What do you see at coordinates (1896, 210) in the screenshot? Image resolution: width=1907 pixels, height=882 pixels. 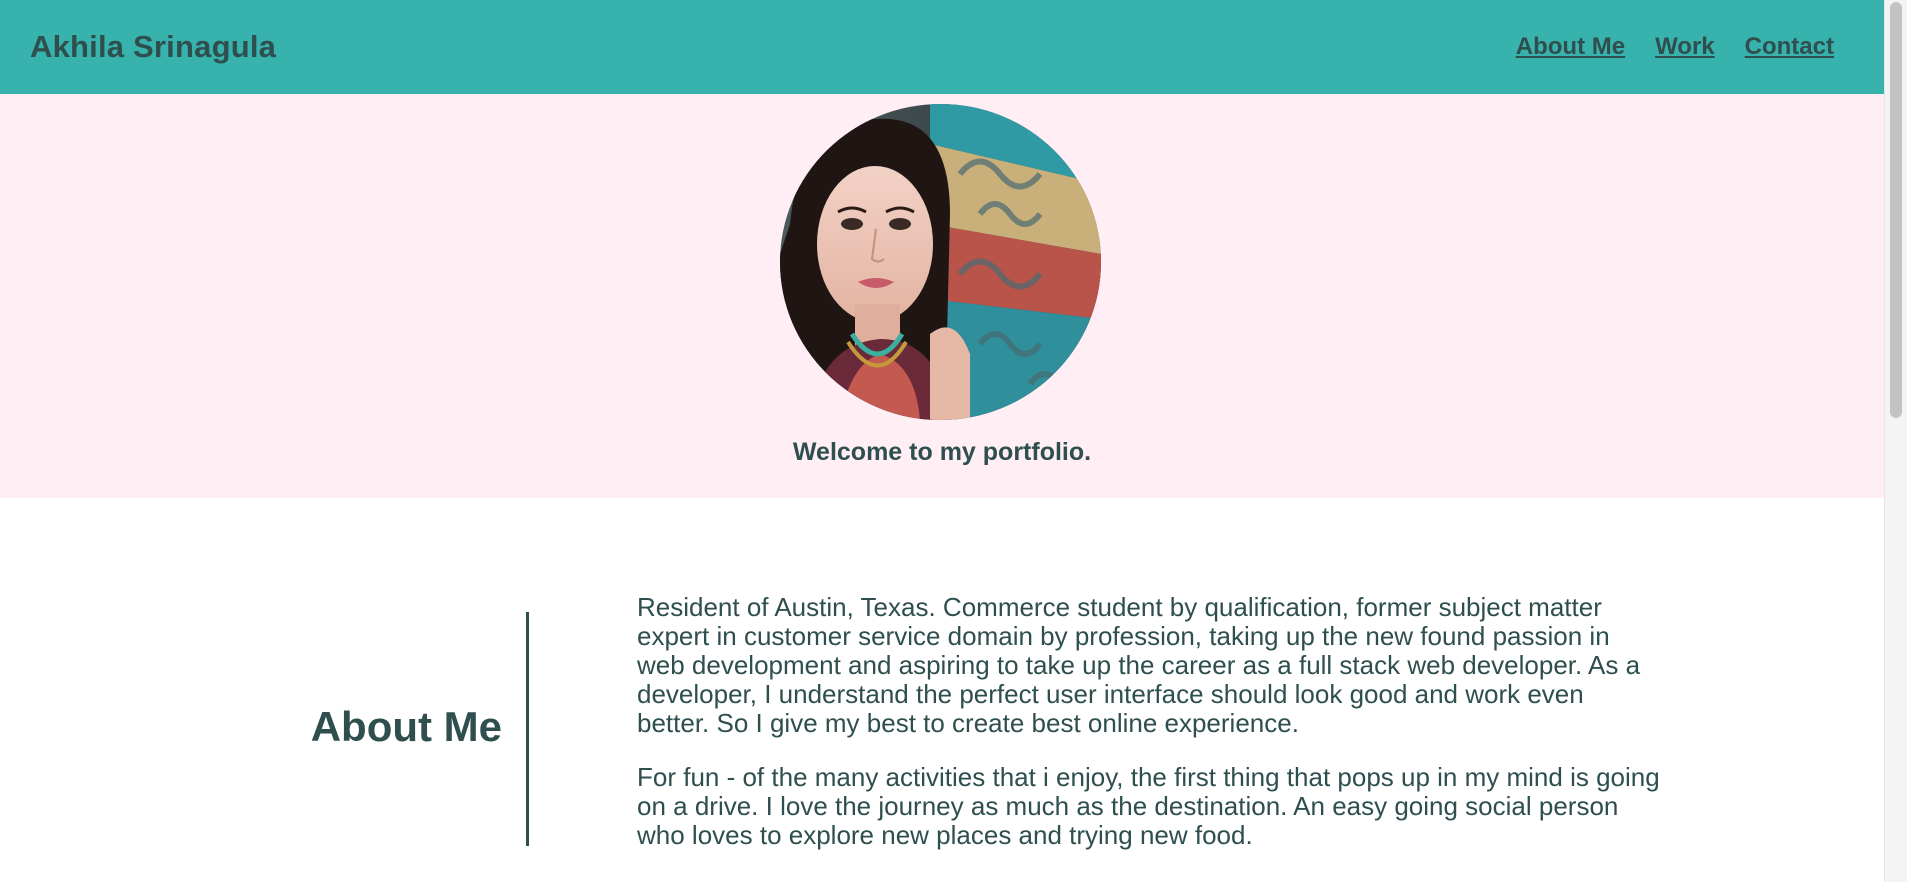 I see `scrollbar-thumb` at bounding box center [1896, 210].